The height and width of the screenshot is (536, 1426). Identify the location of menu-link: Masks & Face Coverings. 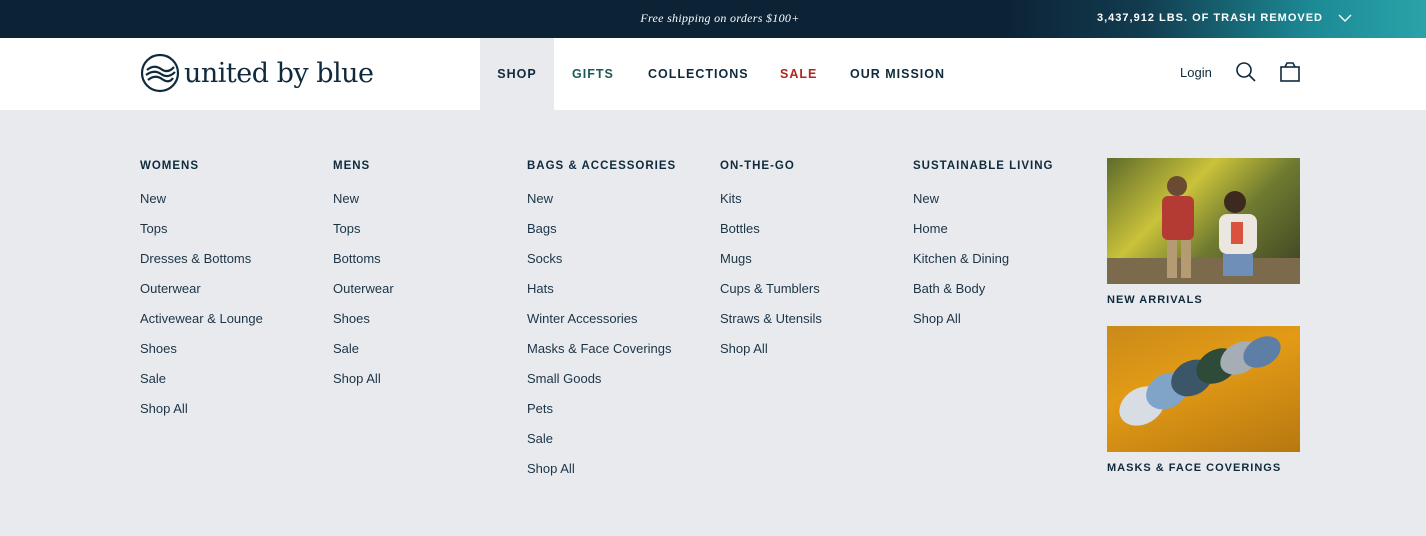
(601, 356).